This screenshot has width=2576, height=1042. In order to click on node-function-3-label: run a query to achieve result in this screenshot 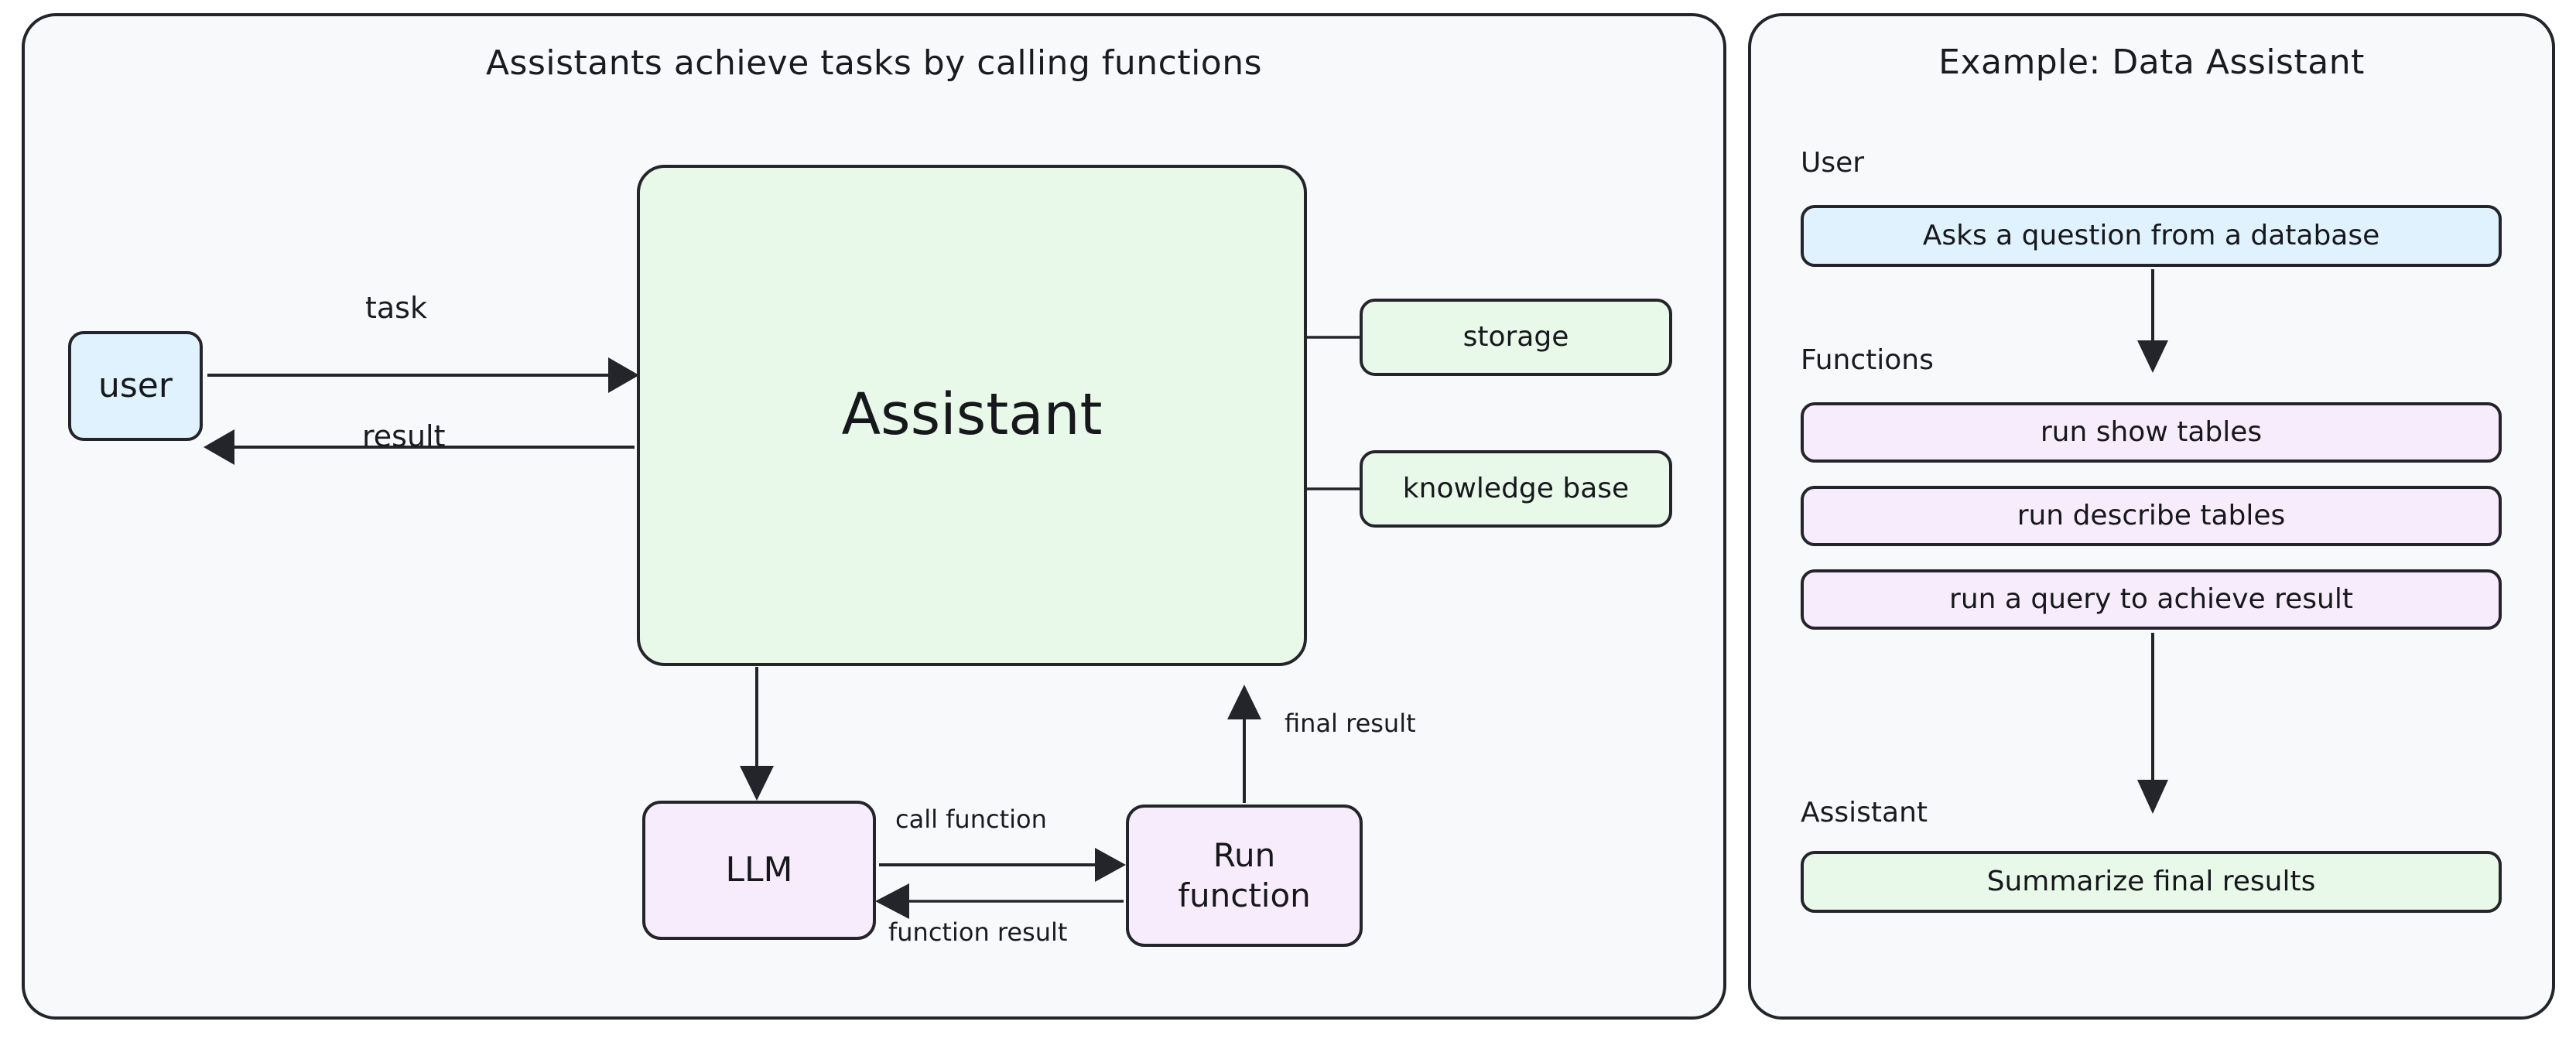, I will do `click(2151, 598)`.